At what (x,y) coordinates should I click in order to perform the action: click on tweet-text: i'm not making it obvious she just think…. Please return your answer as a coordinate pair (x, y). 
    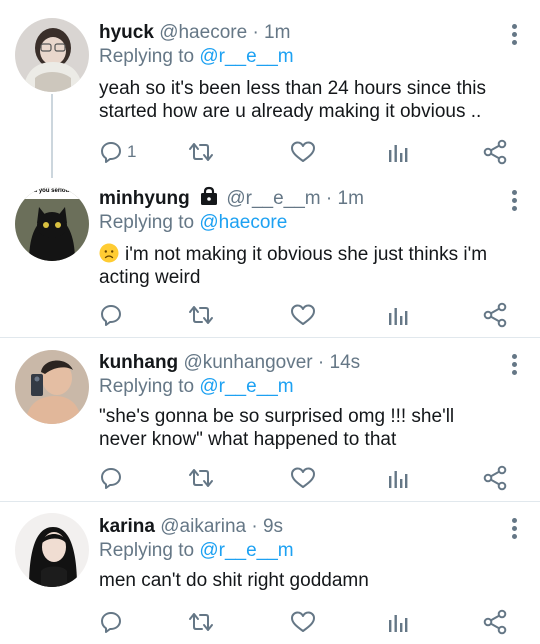
    Looking at the image, I should click on (293, 266).